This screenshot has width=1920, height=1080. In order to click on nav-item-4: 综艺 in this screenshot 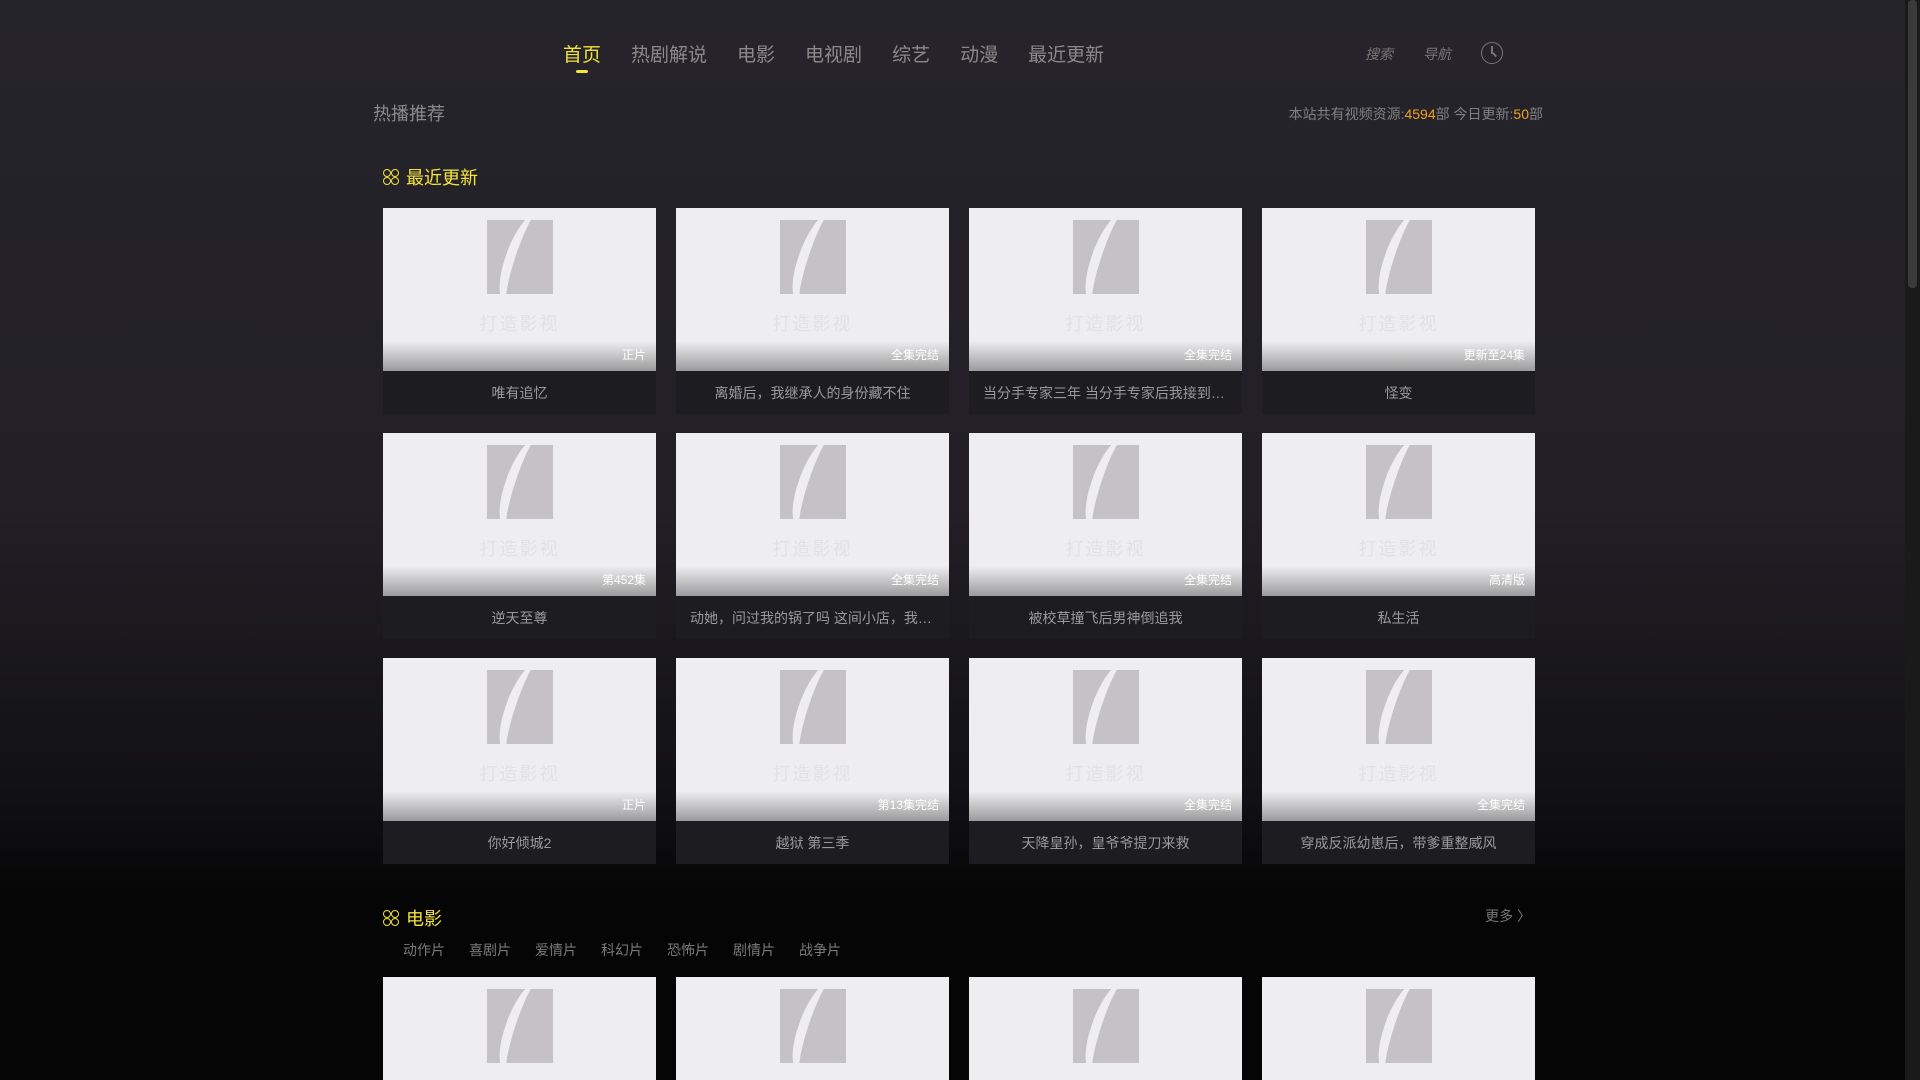, I will do `click(911, 53)`.